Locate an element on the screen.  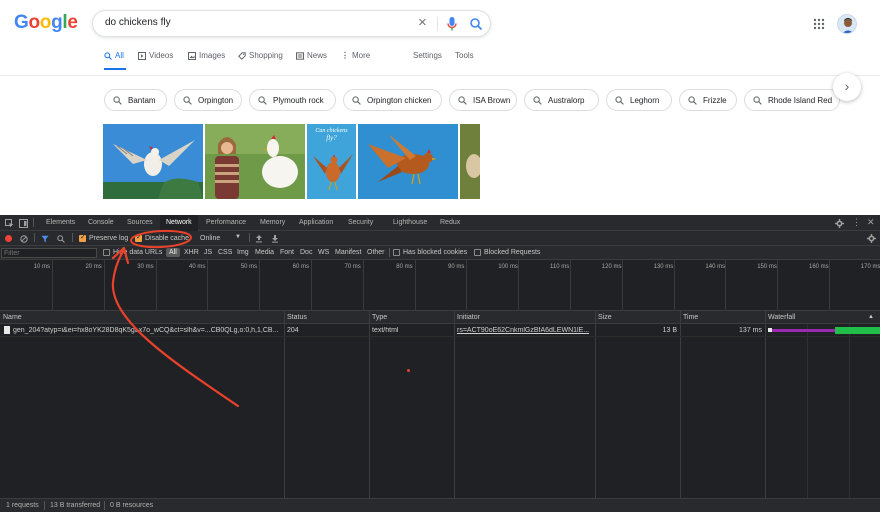
related-search-chip: ISA Brown is located at coordinates (483, 100).